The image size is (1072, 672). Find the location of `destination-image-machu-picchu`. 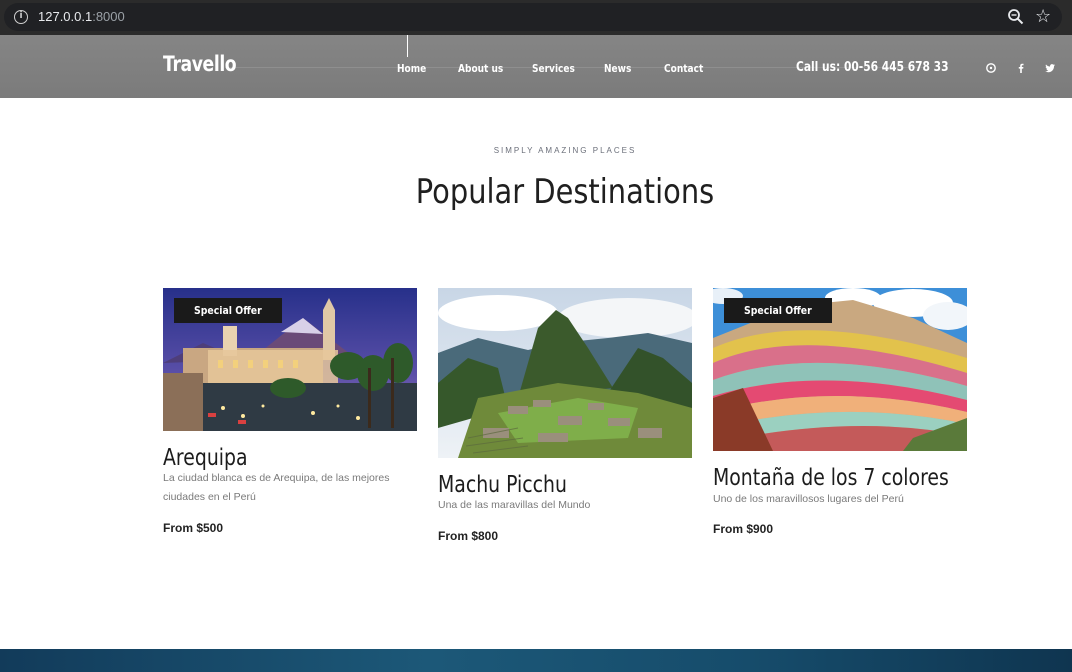

destination-image-machu-picchu is located at coordinates (565, 373).